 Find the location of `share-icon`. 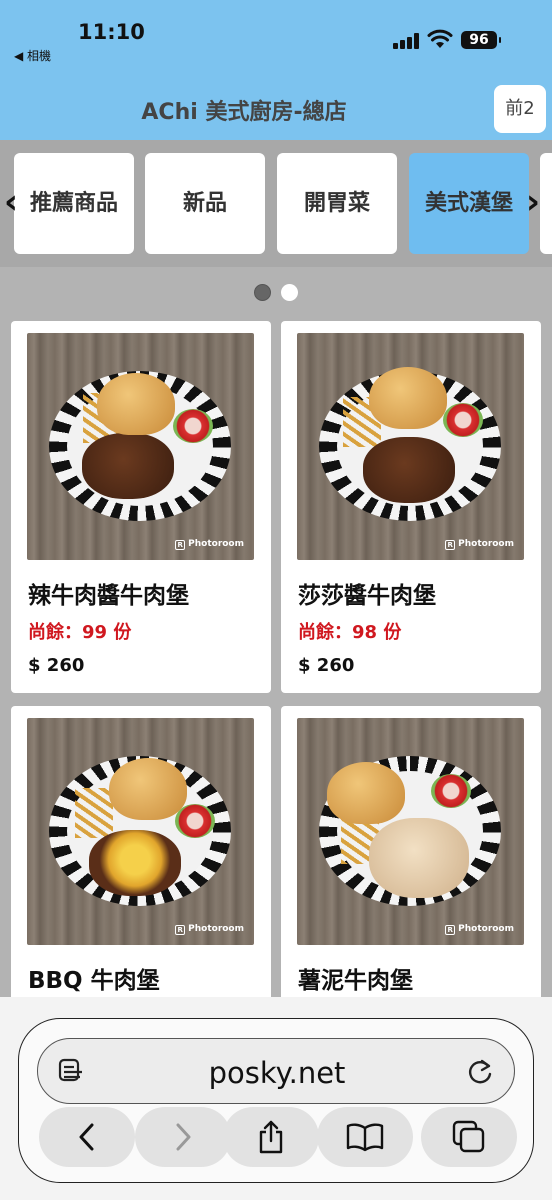

share-icon is located at coordinates (271, 1137).